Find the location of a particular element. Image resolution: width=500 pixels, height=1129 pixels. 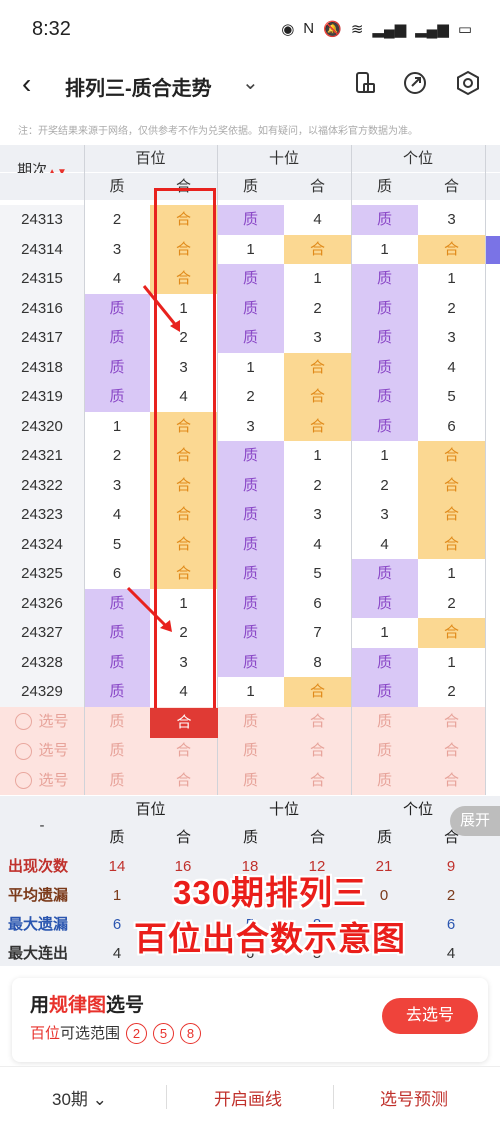

header: ‹ 排列三-质合走势 ⌄ is located at coordinates (250, 85).